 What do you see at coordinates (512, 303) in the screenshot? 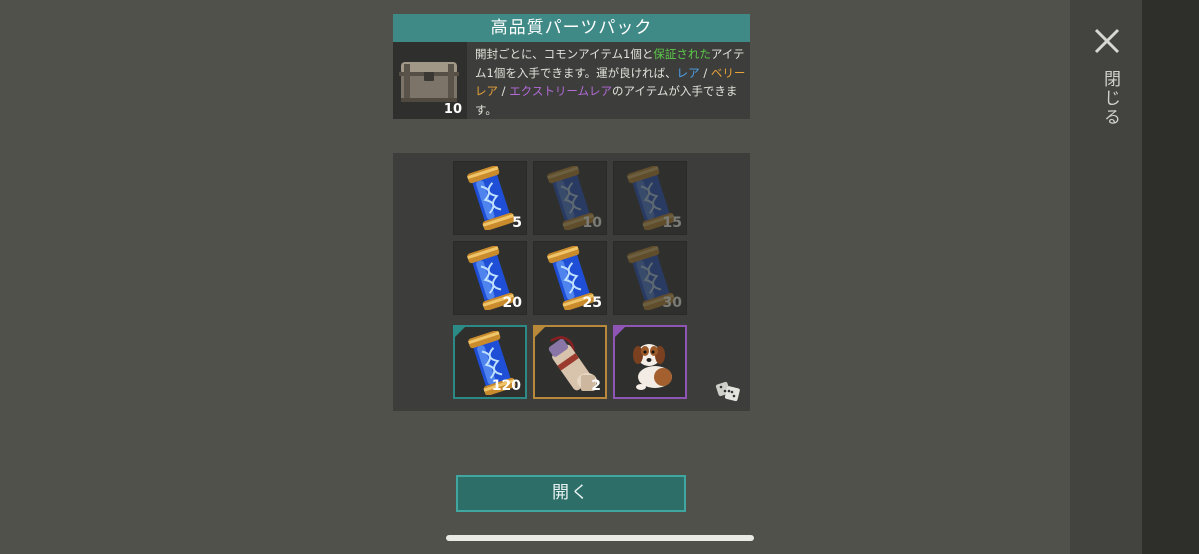
I see `reward-amount: 20` at bounding box center [512, 303].